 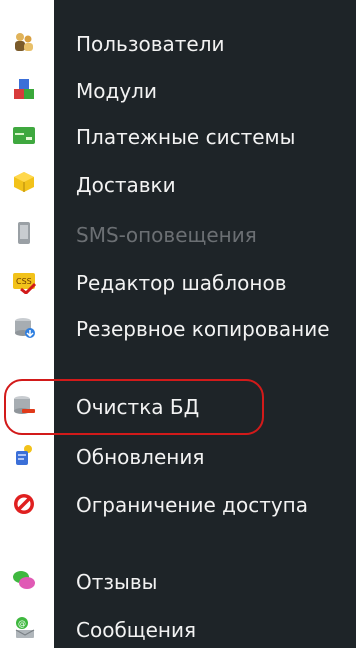 I want to click on menu-item-backup: Резервное копирование, so click(x=178, y=345).